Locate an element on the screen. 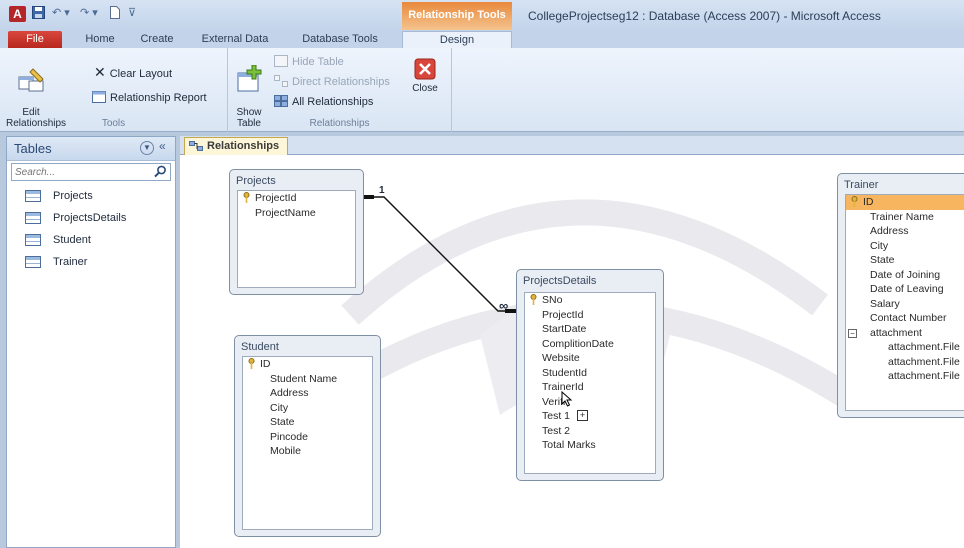 The image size is (964, 548). field-row: Test 1 + is located at coordinates (590, 416).